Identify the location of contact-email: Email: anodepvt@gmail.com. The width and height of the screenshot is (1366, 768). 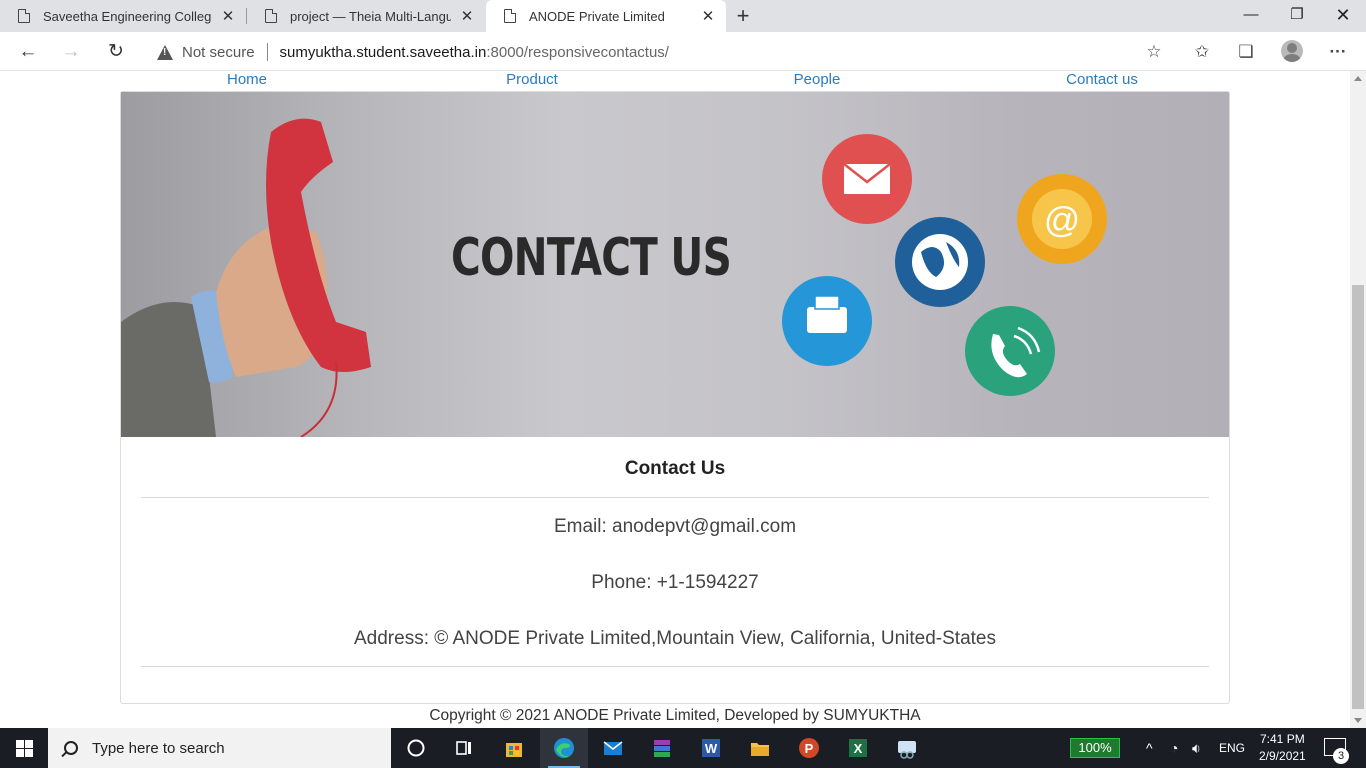
(675, 526).